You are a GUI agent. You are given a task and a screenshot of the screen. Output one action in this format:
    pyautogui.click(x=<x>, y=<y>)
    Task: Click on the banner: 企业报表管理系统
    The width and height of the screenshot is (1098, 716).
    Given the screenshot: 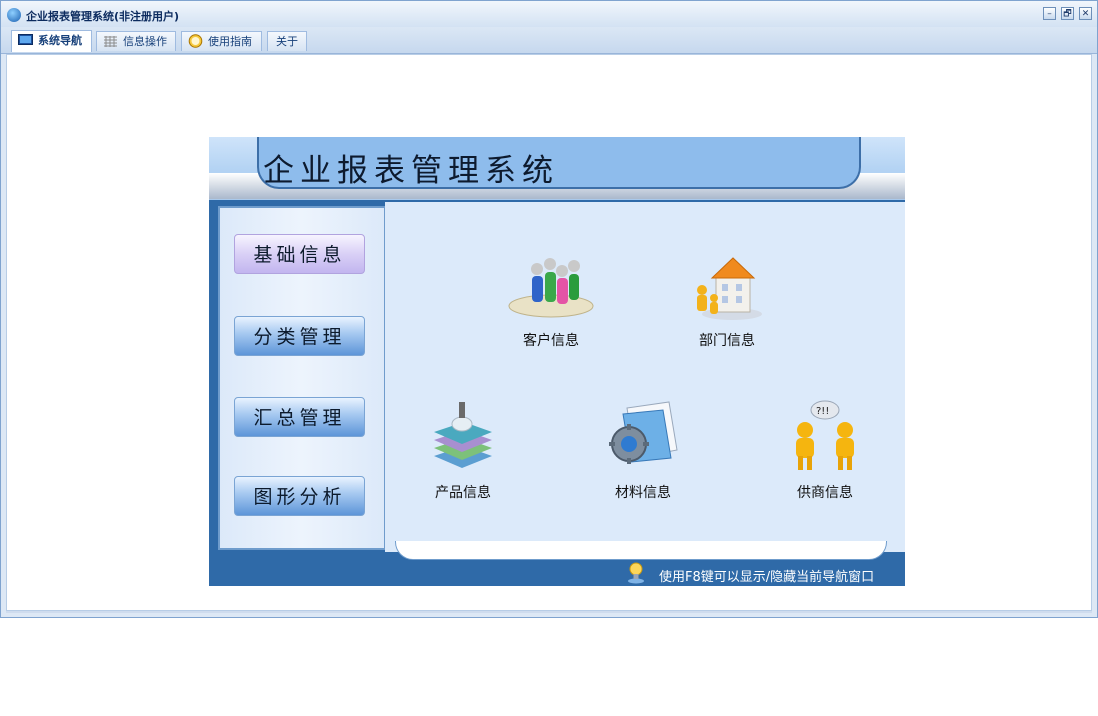 What is the action you would take?
    pyautogui.click(x=557, y=168)
    